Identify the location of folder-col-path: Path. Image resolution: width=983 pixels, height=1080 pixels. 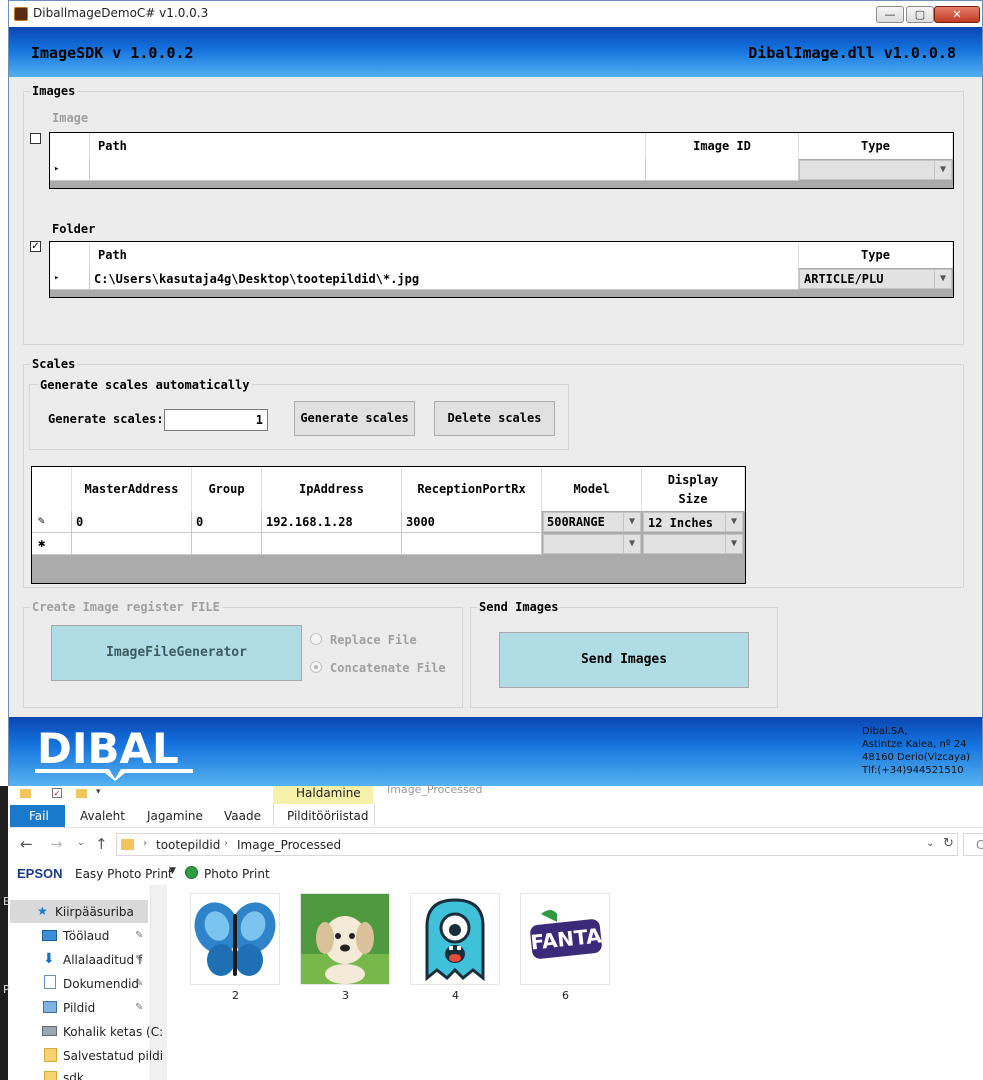
(444, 255).